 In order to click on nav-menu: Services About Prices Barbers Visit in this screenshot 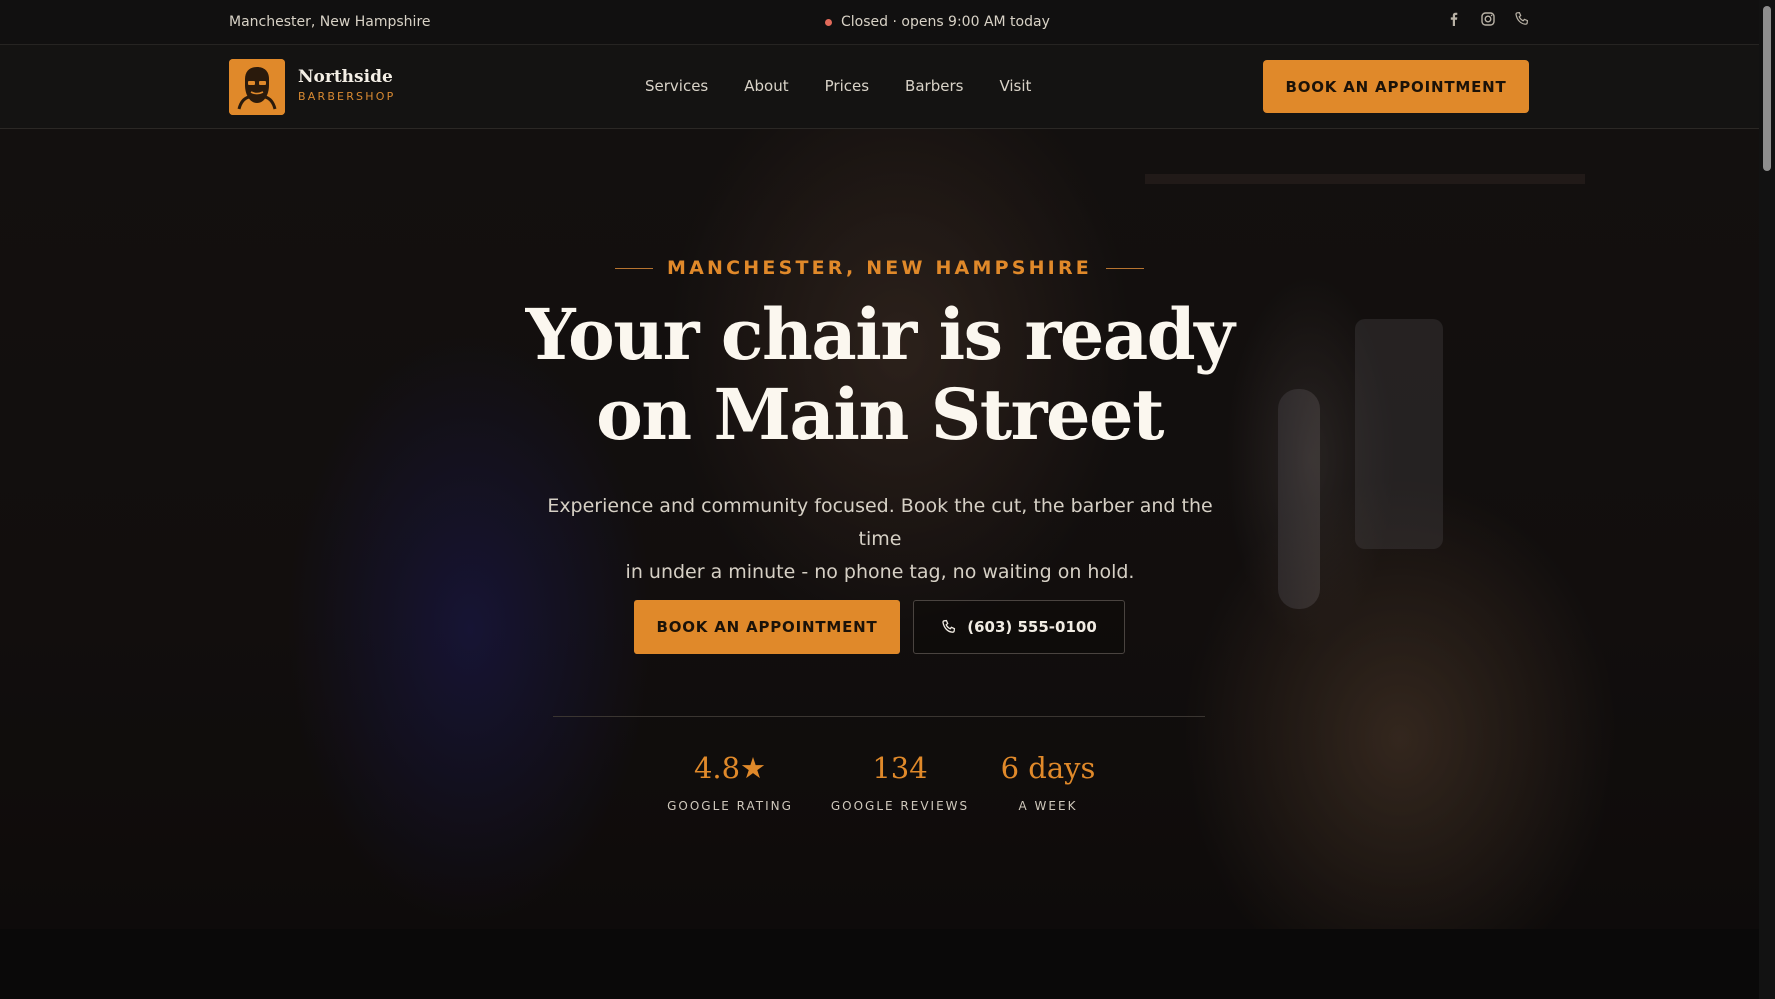, I will do `click(838, 86)`.